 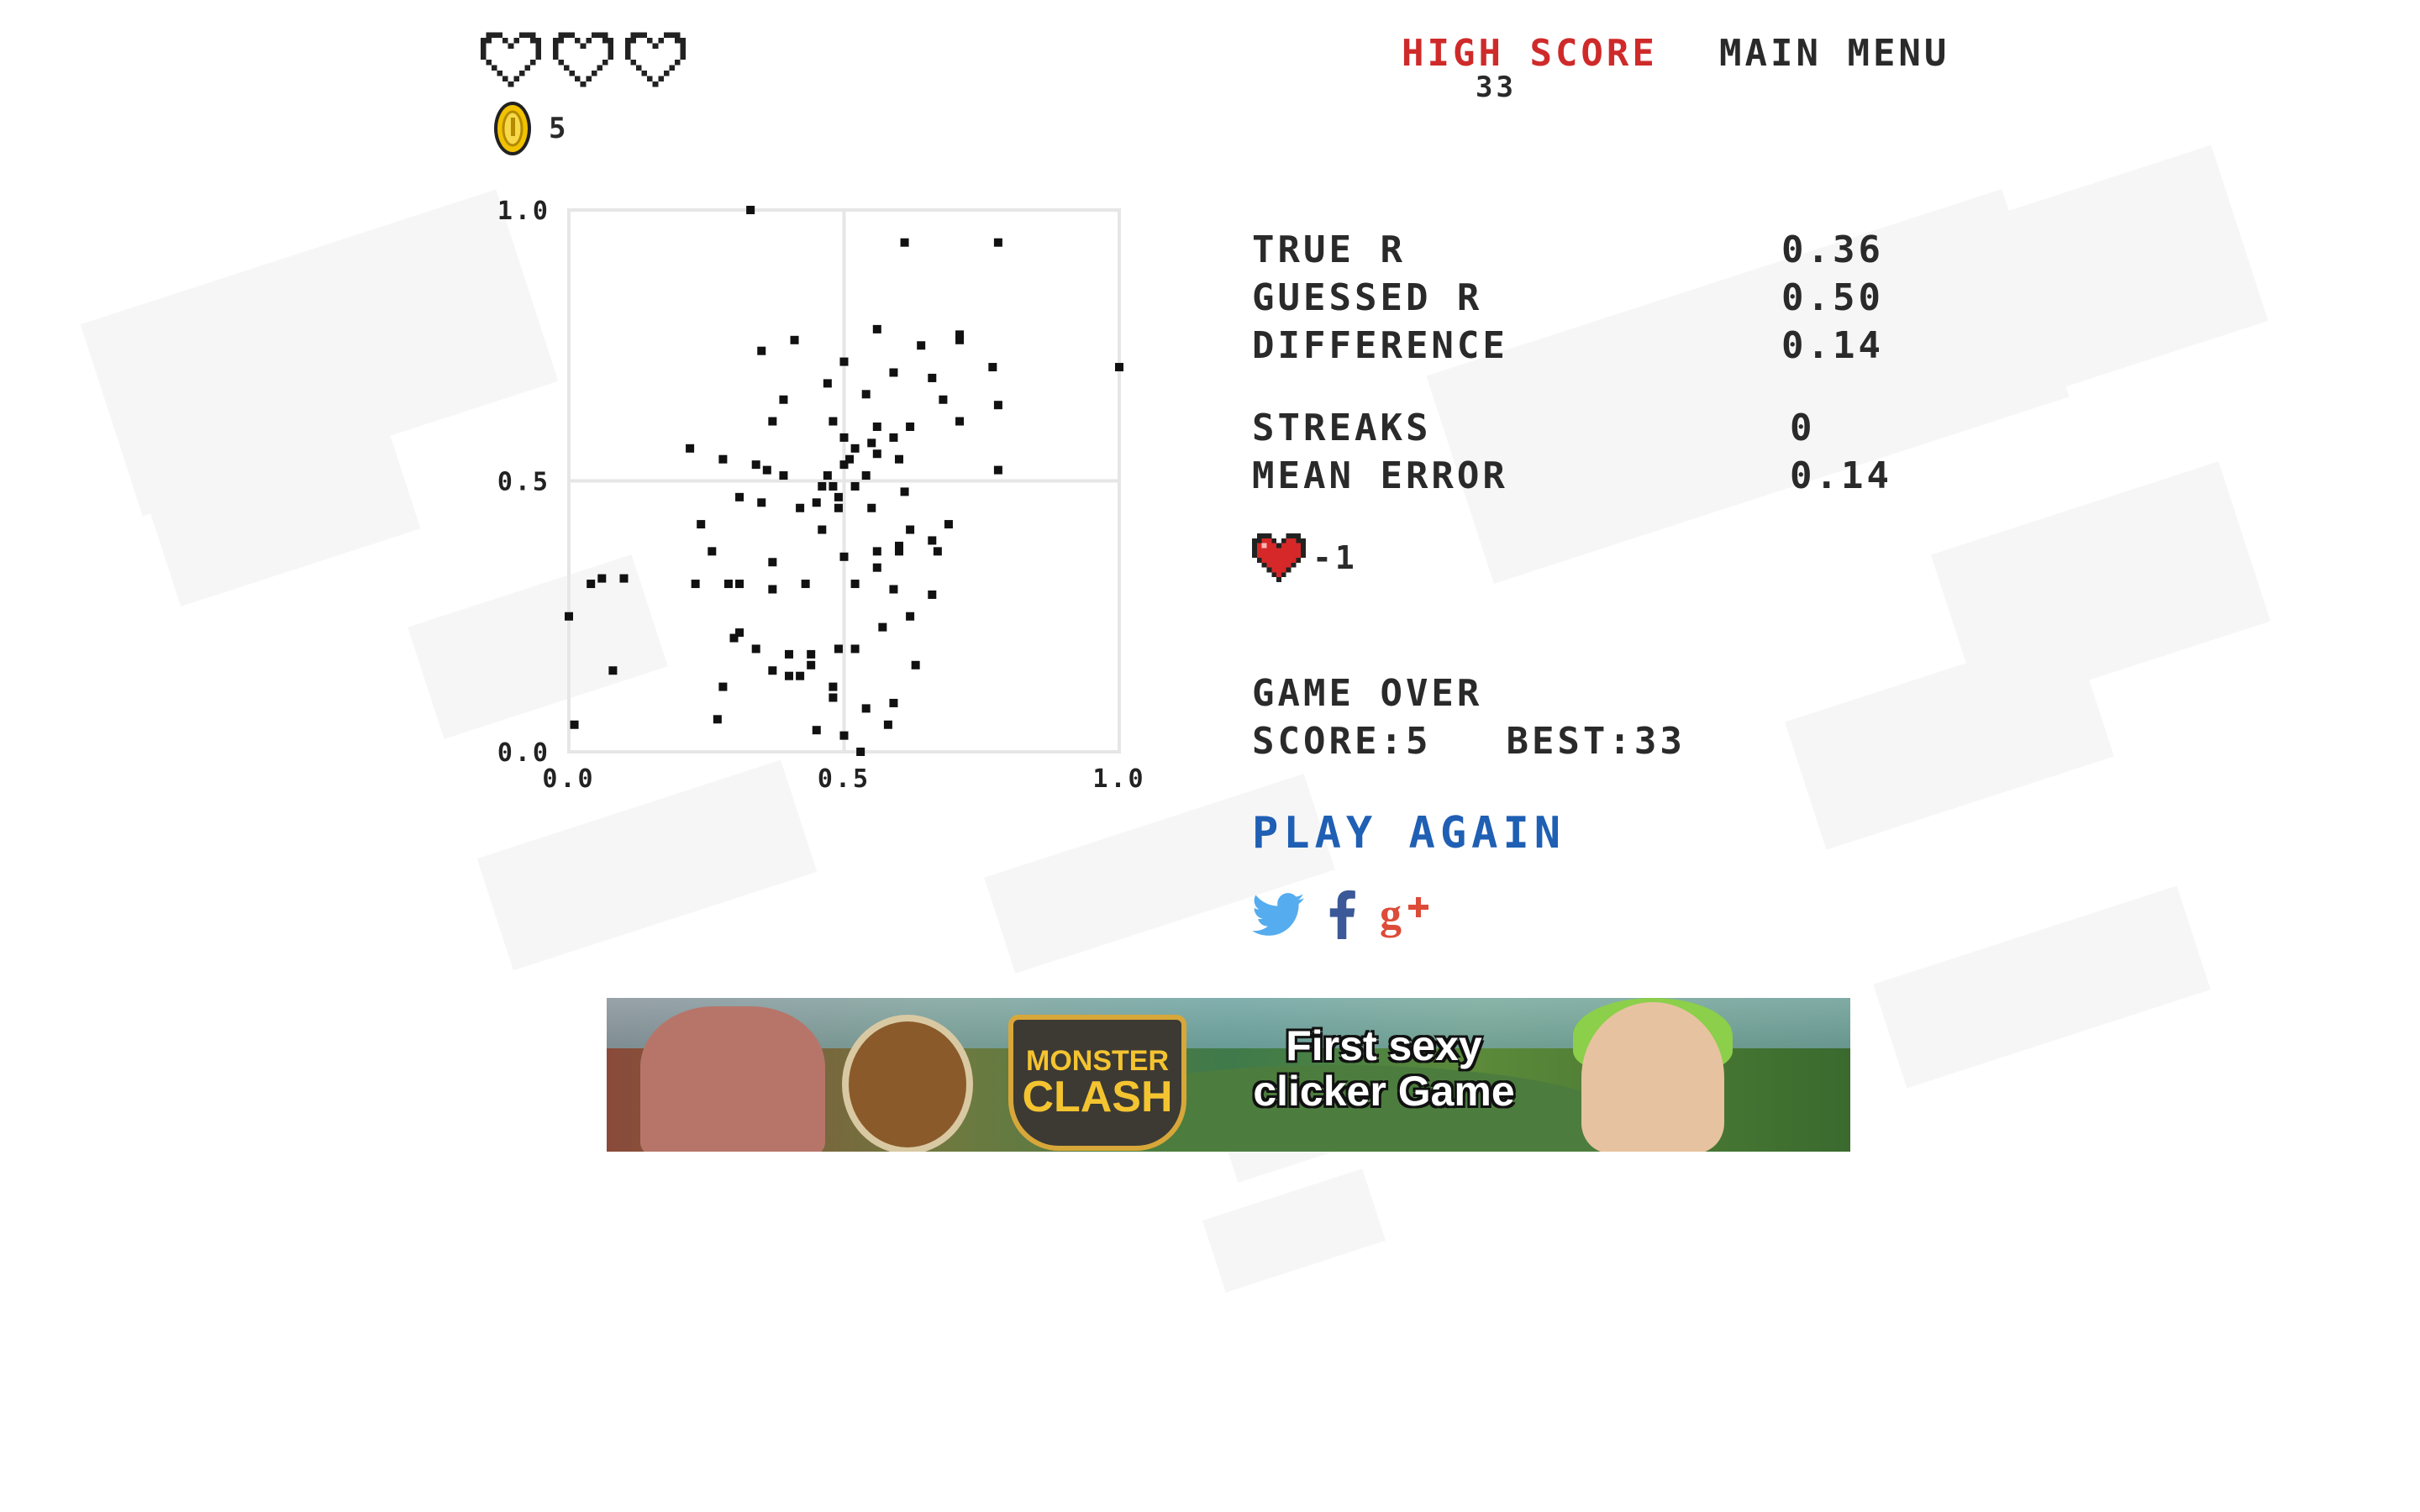 I want to click on y-tick-label: 0.5, so click(x=523, y=482).